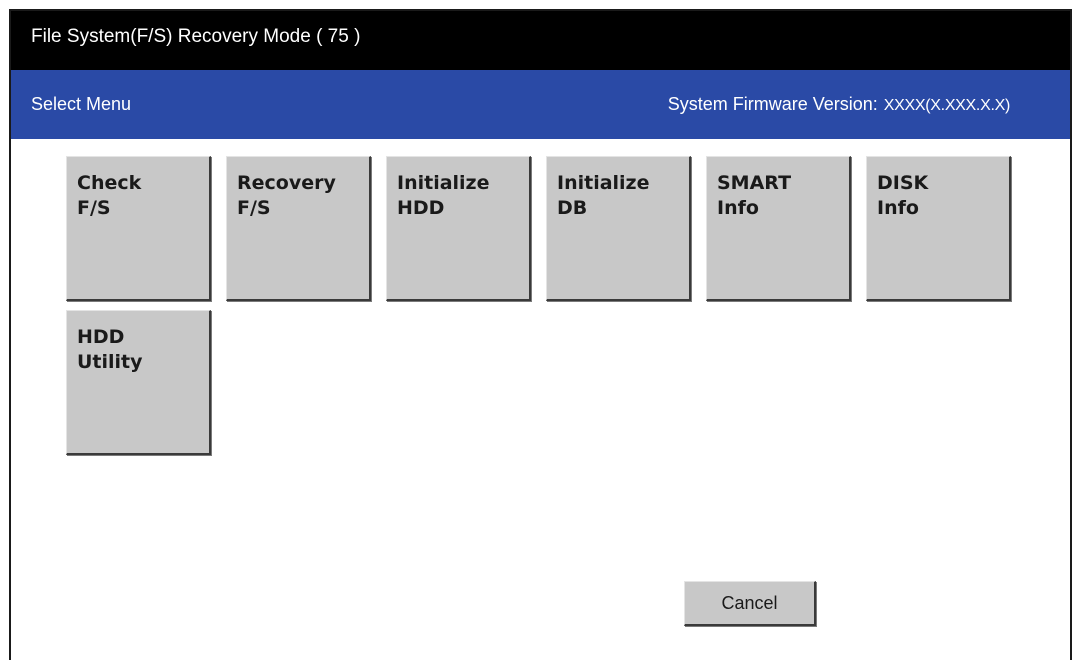  Describe the element at coordinates (572, 208) in the screenshot. I see `button-label-line2: DB` at that location.